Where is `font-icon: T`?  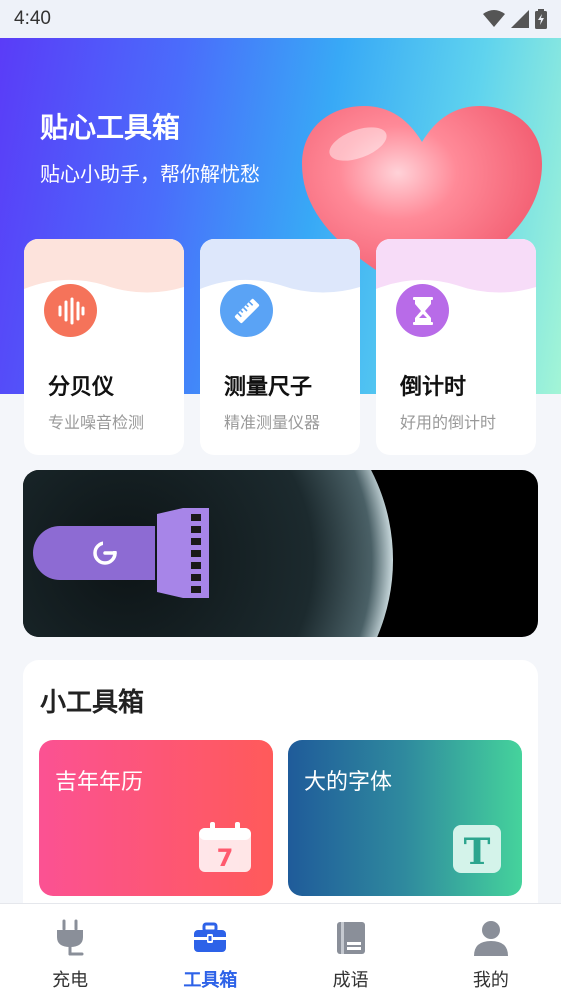 font-icon: T is located at coordinates (477, 849).